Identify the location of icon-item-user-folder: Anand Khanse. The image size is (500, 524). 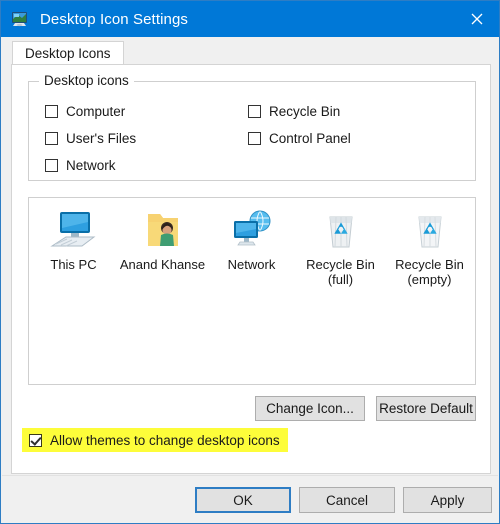
(162, 247).